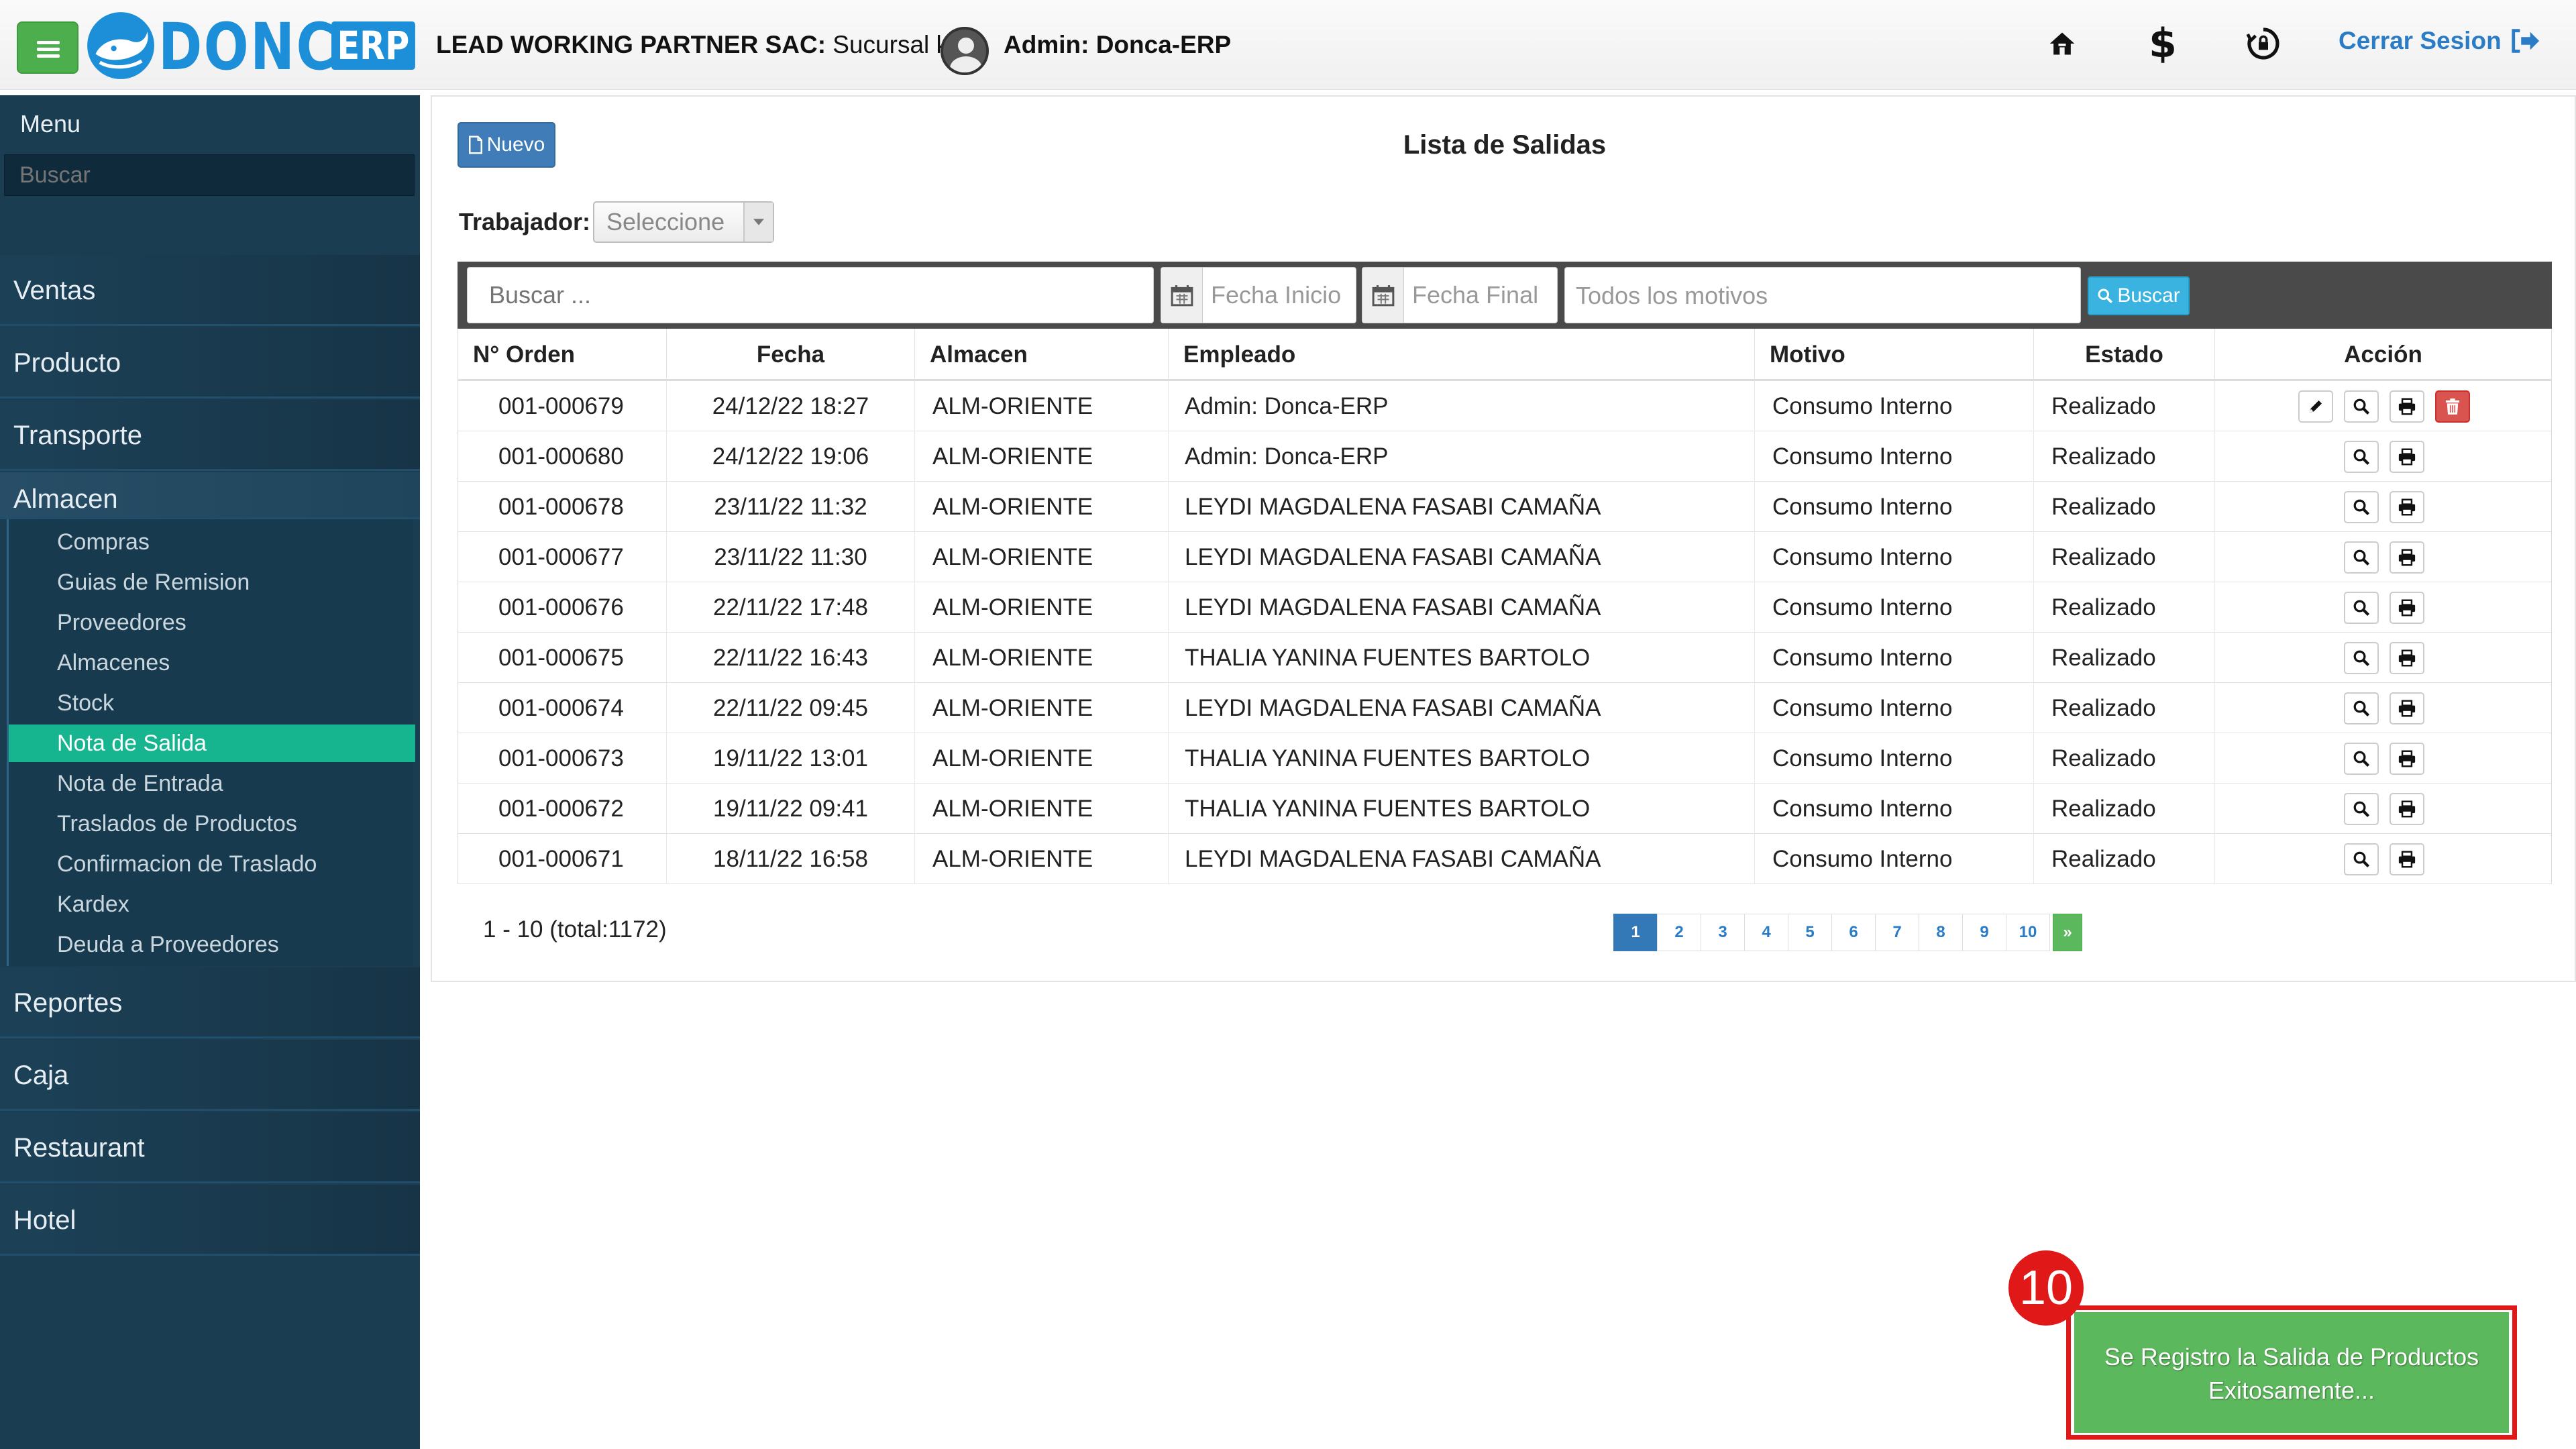 The width and height of the screenshot is (2576, 1449). What do you see at coordinates (790, 355) in the screenshot?
I see `column-header-fecha: Fecha` at bounding box center [790, 355].